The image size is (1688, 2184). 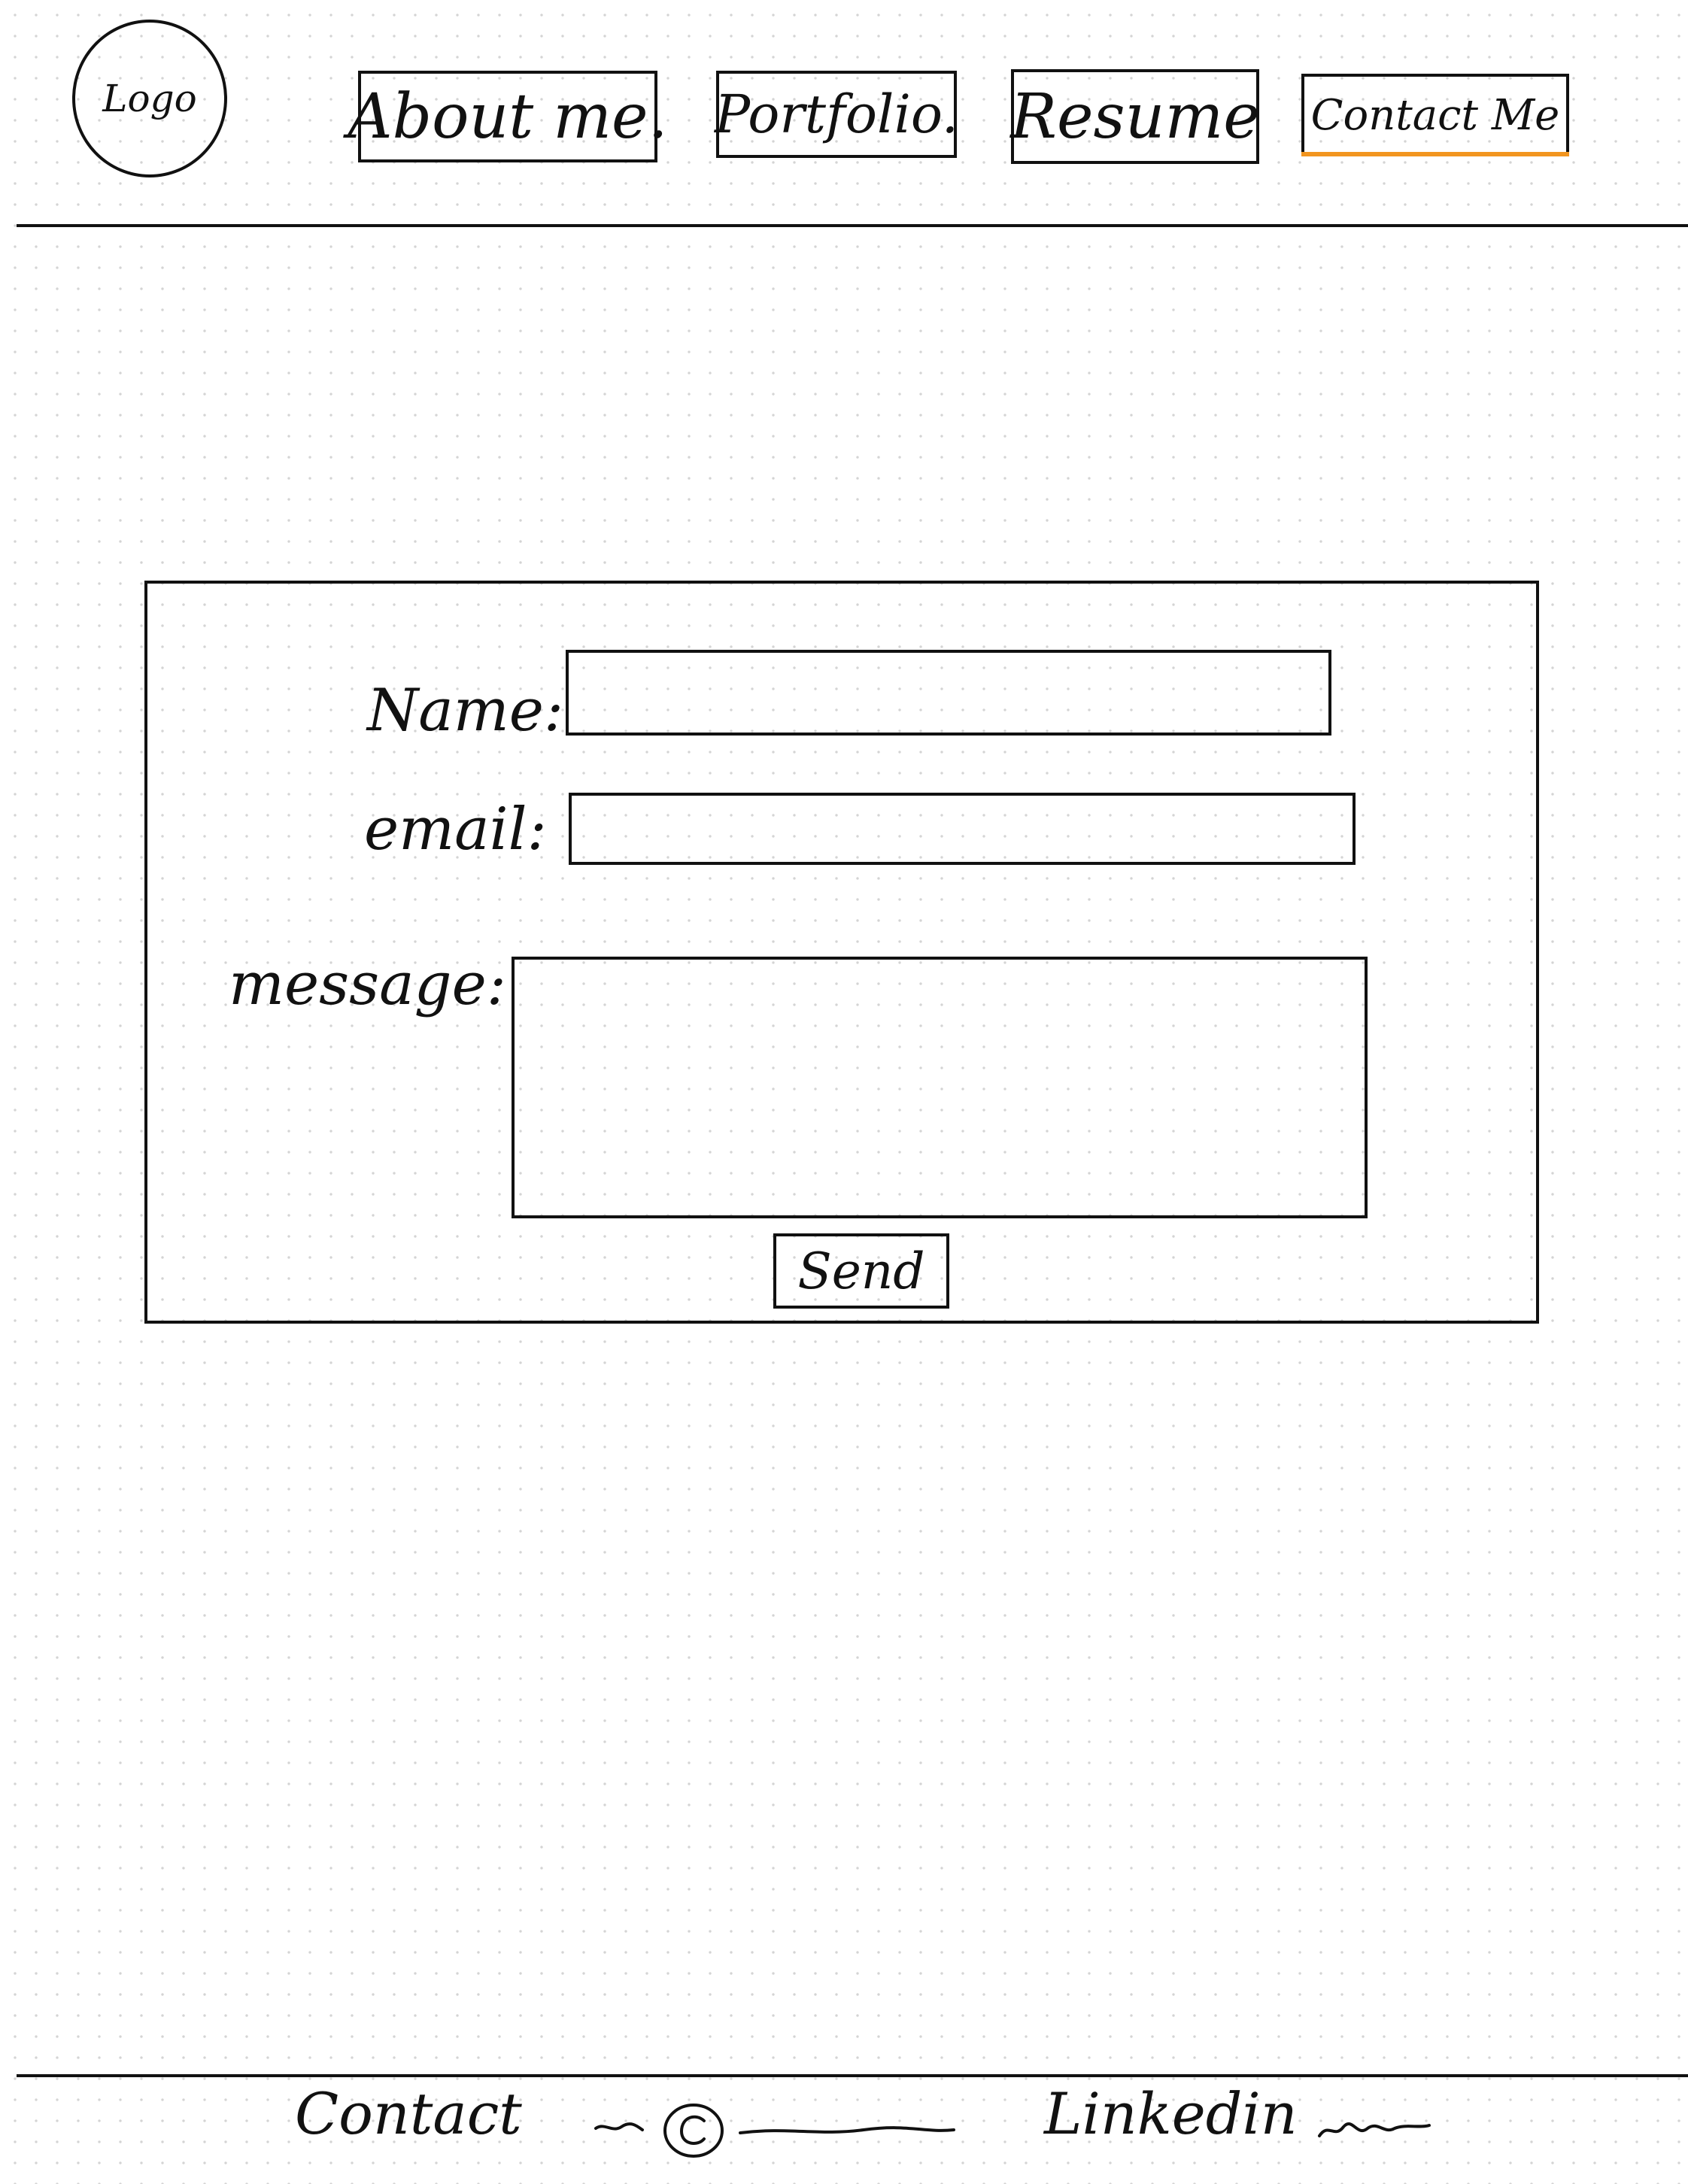 What do you see at coordinates (455, 829) in the screenshot?
I see `email-label: email:` at bounding box center [455, 829].